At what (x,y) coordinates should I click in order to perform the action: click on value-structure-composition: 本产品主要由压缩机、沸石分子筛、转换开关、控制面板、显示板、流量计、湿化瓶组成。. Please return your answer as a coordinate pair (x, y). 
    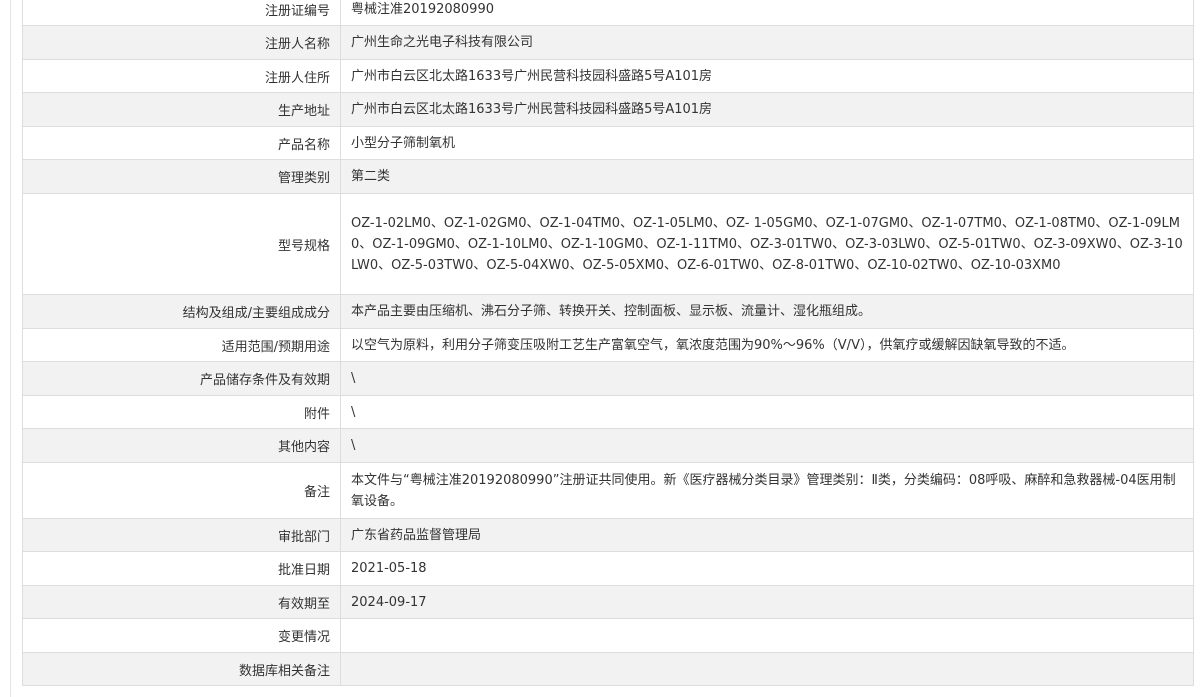
    Looking at the image, I should click on (767, 311).